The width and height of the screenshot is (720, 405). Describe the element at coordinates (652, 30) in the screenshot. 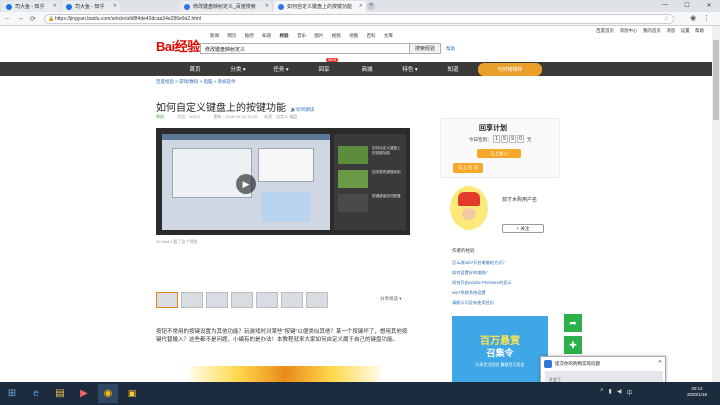

I see `link-my-home: 我的首页` at that location.